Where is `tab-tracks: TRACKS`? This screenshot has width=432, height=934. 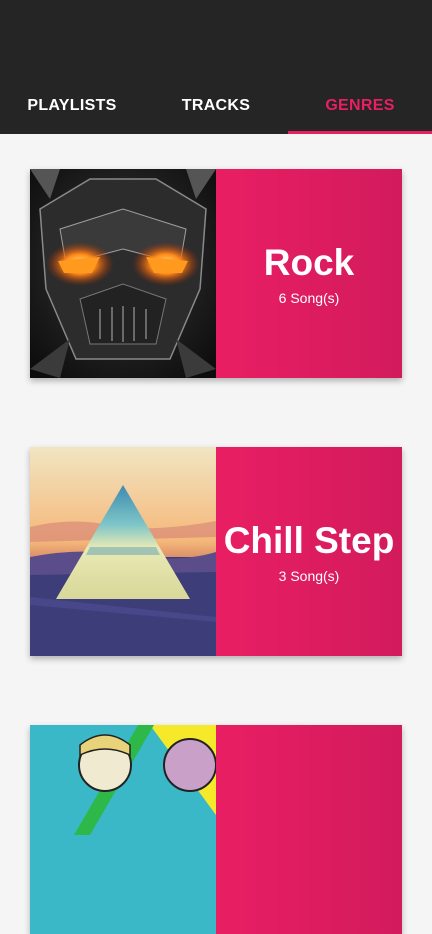 tab-tracks: TRACKS is located at coordinates (216, 111).